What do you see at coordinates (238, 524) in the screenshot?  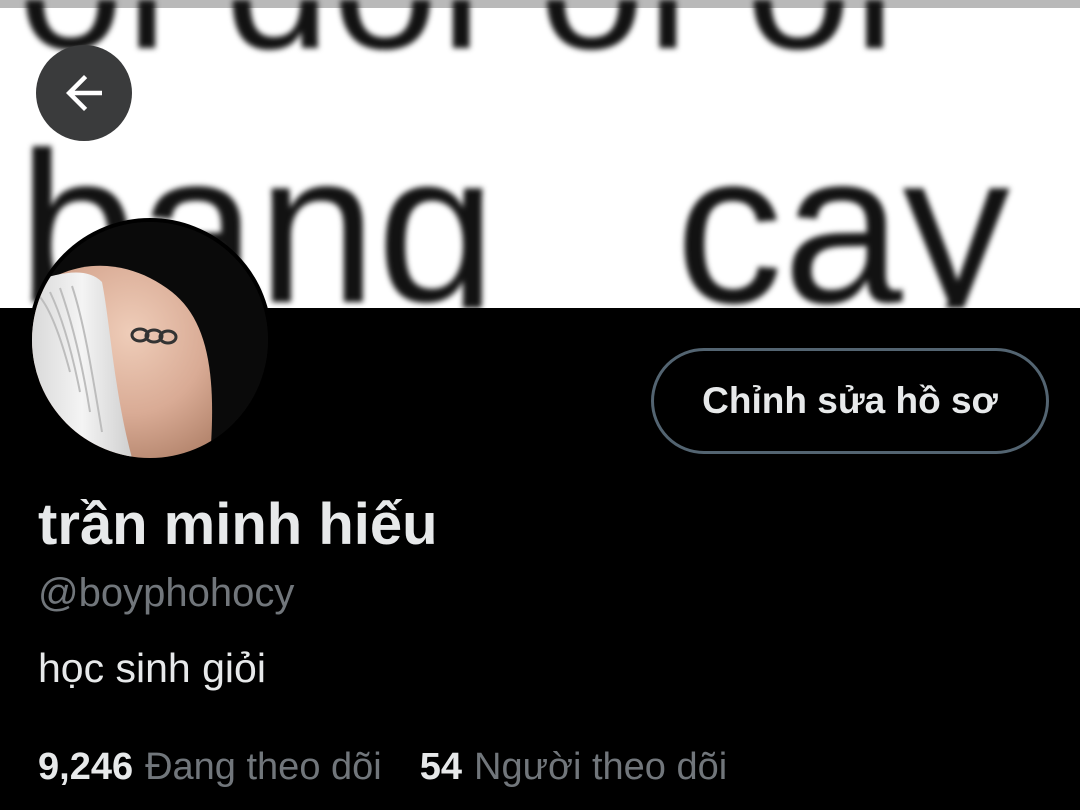 I see `display-name: trần minh hiếu` at bounding box center [238, 524].